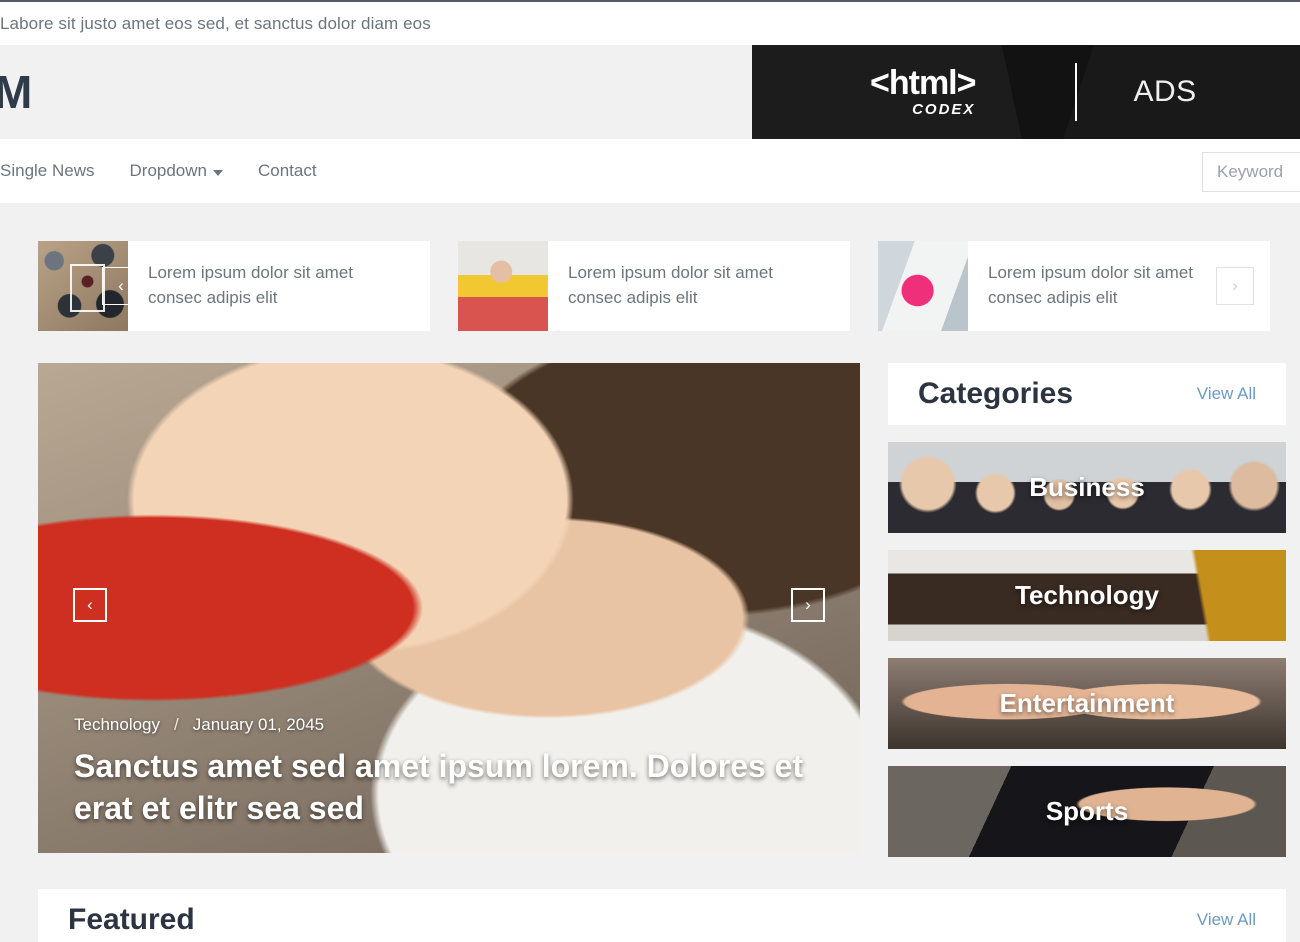  What do you see at coordinates (923, 83) in the screenshot?
I see `ad-html-tag-text: <html>` at bounding box center [923, 83].